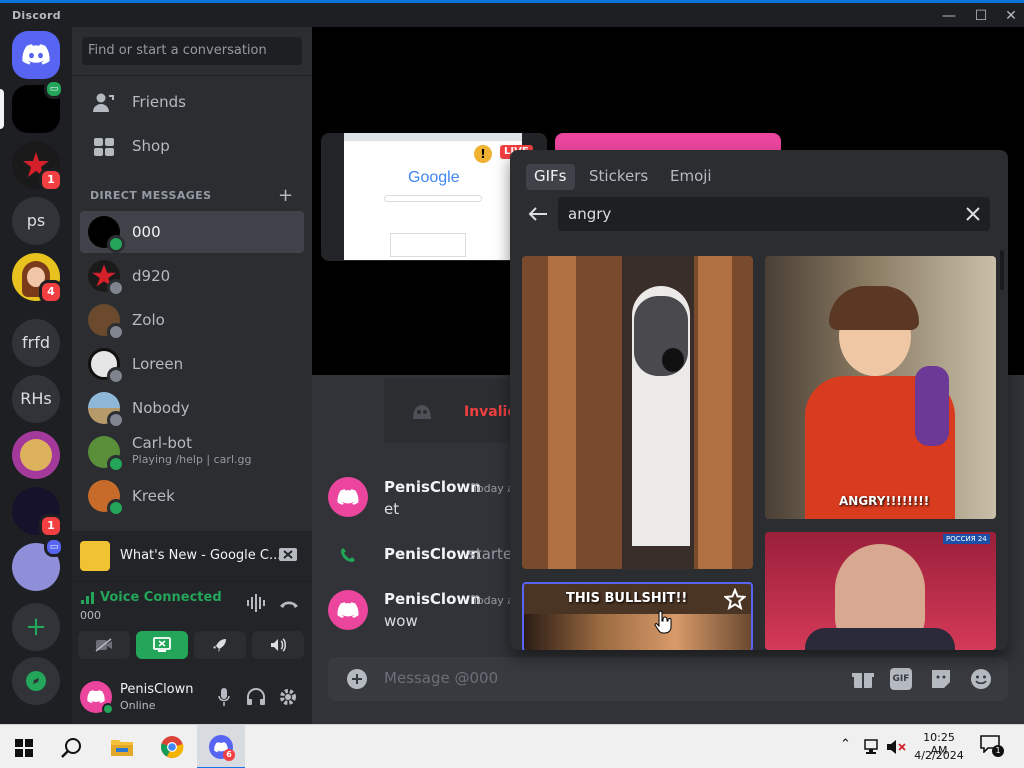  What do you see at coordinates (550, 177) in the screenshot?
I see `tab-gifs: GIFs` at bounding box center [550, 177].